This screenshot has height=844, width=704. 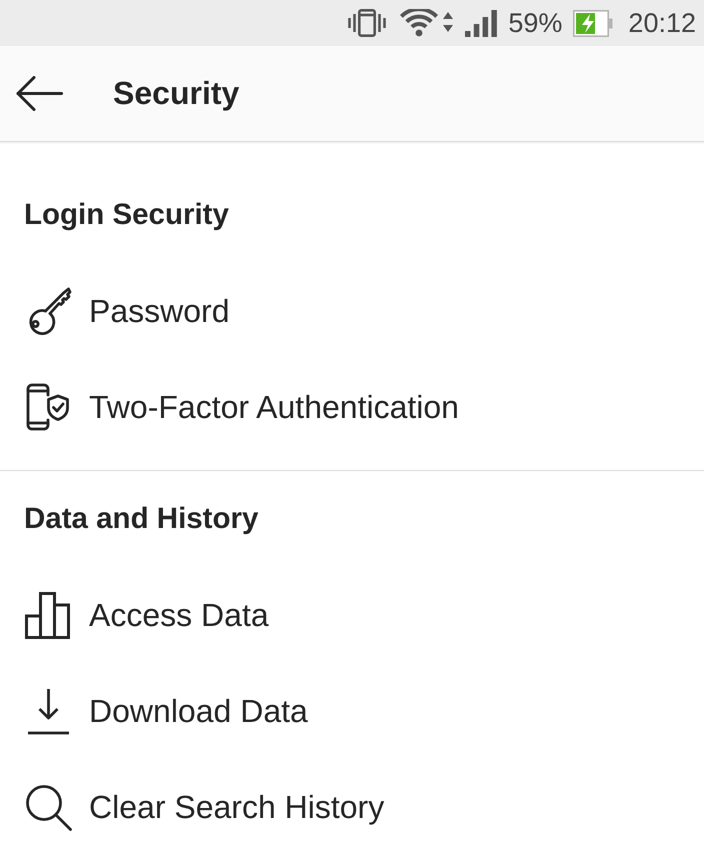 I want to click on wifi-icon, so click(x=425, y=23).